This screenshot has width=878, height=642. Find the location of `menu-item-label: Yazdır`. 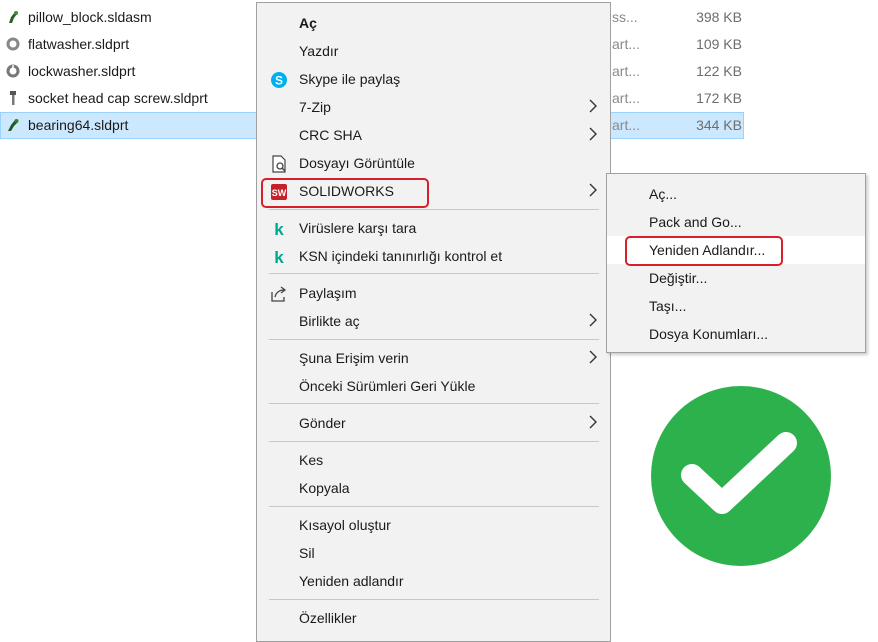

menu-item-label: Yazdır is located at coordinates (319, 51).